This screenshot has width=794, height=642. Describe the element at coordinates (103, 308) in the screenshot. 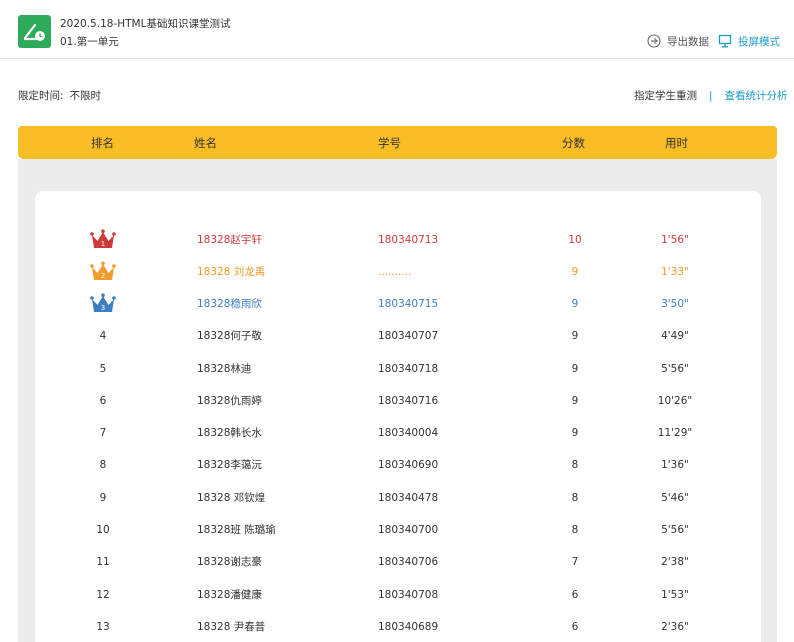

I see `crown-rank-number: 3` at that location.